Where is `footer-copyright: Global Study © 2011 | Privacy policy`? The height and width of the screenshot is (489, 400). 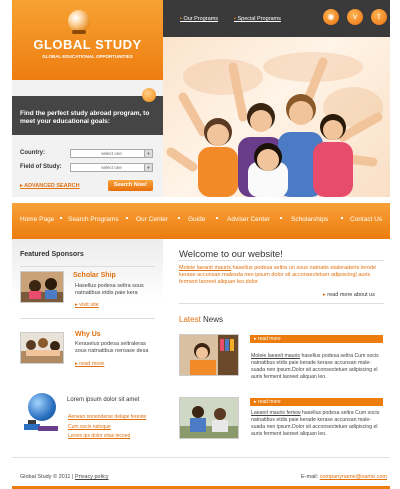
footer-copyright: Global Study © 2011 | Privacy policy is located at coordinates (64, 477).